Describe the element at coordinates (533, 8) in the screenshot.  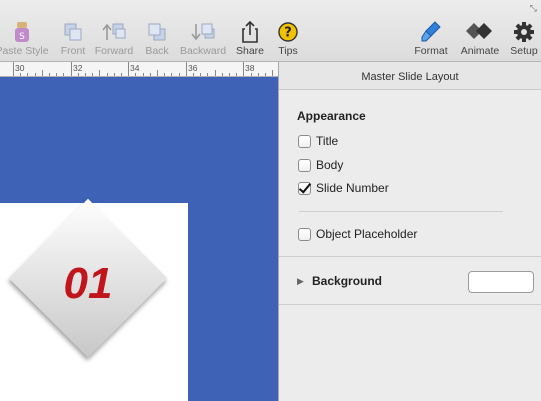
I see `fullscreen-icon: ⤡` at that location.